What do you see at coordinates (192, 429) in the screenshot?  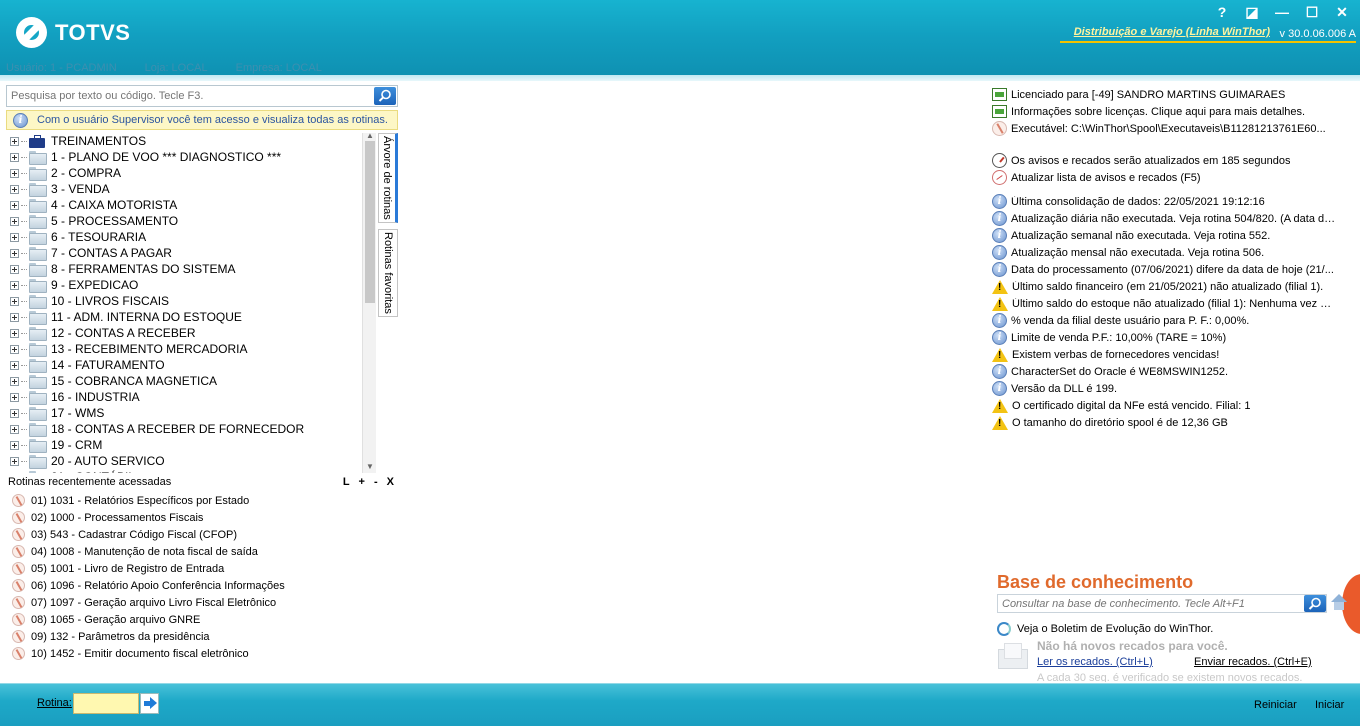 I see `tree-item: 18 - CONTAS A RECEBER DE FORNECEDOR` at bounding box center [192, 429].